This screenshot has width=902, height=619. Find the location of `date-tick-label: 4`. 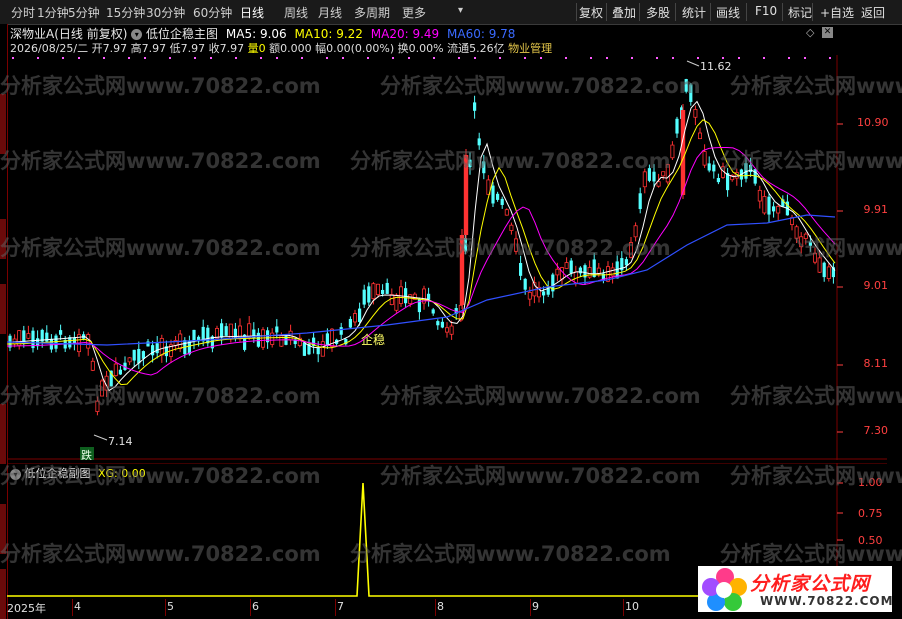

date-tick-label: 4 is located at coordinates (77, 606).